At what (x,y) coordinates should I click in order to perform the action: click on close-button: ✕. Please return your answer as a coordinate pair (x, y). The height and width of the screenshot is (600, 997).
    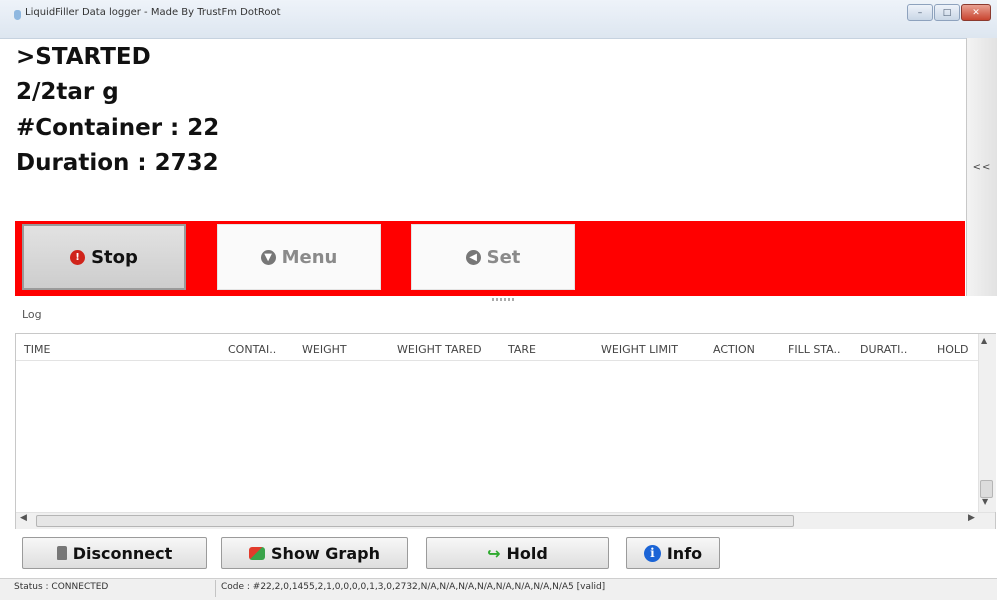
    Looking at the image, I should click on (976, 12).